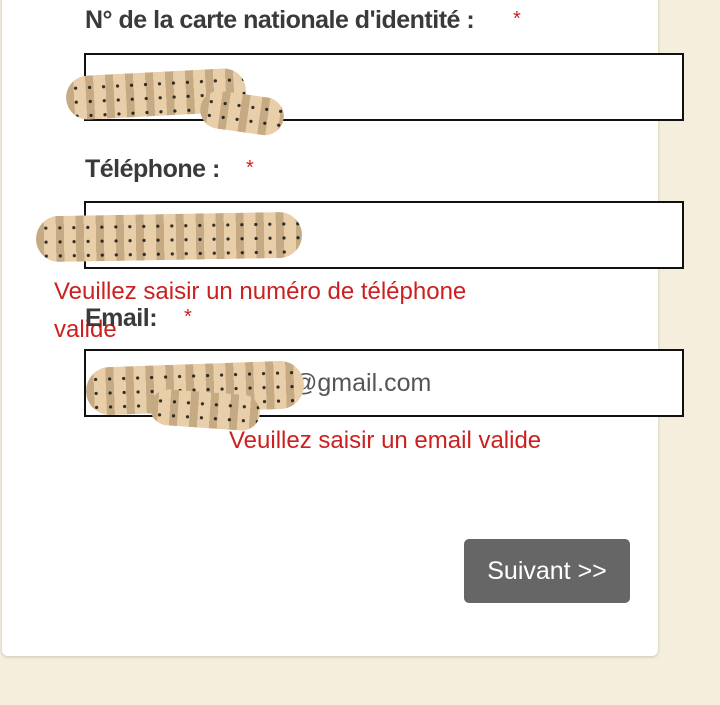 The image size is (720, 705). What do you see at coordinates (188, 317) in the screenshot?
I see `email-required-mark: *` at bounding box center [188, 317].